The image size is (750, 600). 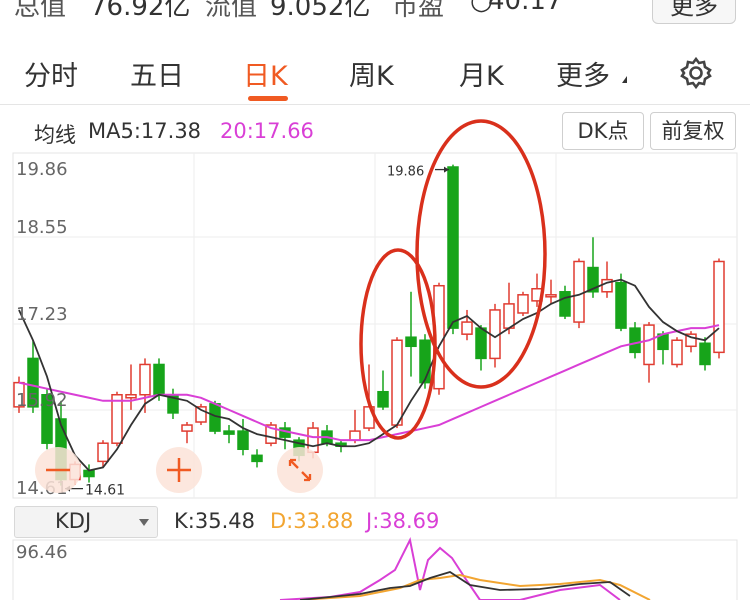 I want to click on kdj-chart: 96.46, so click(x=375, y=568).